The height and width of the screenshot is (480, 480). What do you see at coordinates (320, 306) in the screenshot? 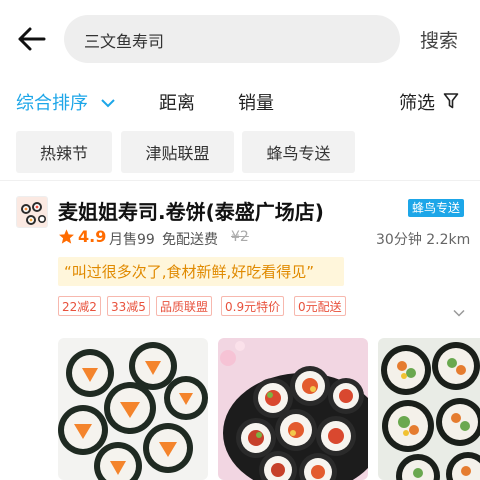
I see `promo-tag: 0元配送` at bounding box center [320, 306].